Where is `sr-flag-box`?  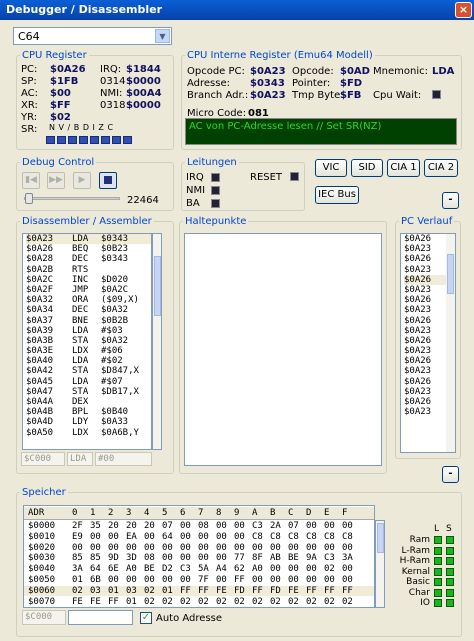 sr-flag-box is located at coordinates (61, 140).